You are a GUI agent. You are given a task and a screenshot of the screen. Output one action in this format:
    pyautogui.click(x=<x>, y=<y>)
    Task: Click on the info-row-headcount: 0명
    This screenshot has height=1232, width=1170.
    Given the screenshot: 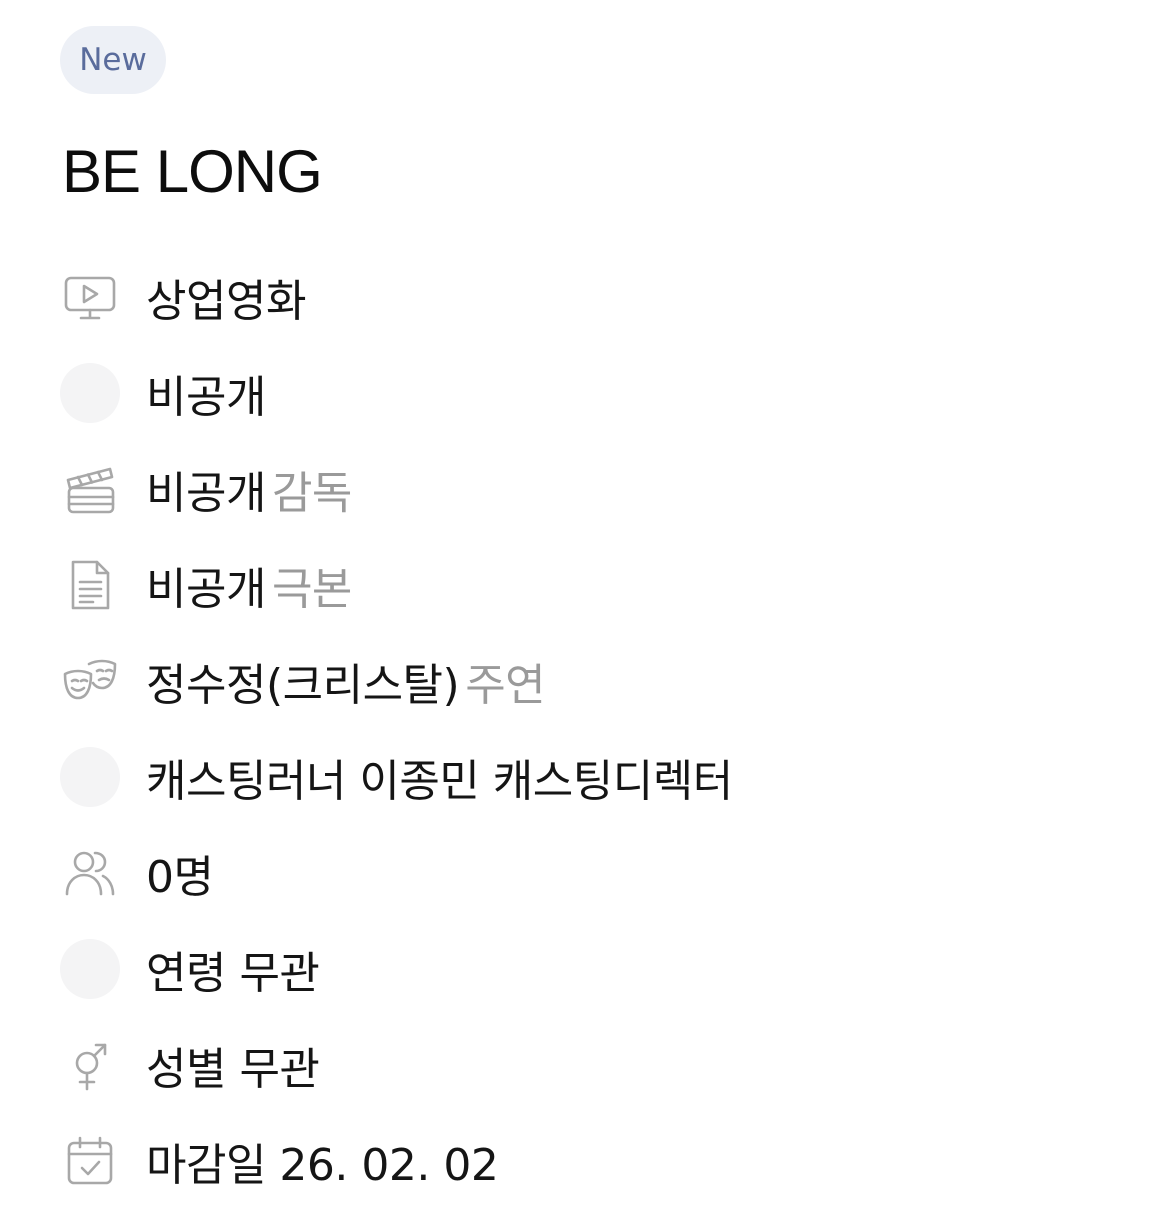 What is the action you would take?
    pyautogui.click(x=137, y=873)
    